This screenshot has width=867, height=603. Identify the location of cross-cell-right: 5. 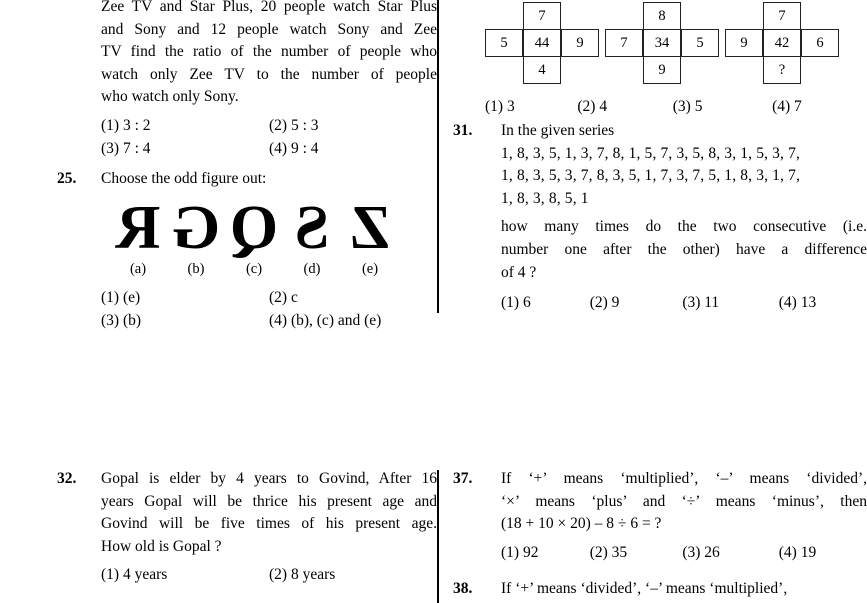
(700, 43).